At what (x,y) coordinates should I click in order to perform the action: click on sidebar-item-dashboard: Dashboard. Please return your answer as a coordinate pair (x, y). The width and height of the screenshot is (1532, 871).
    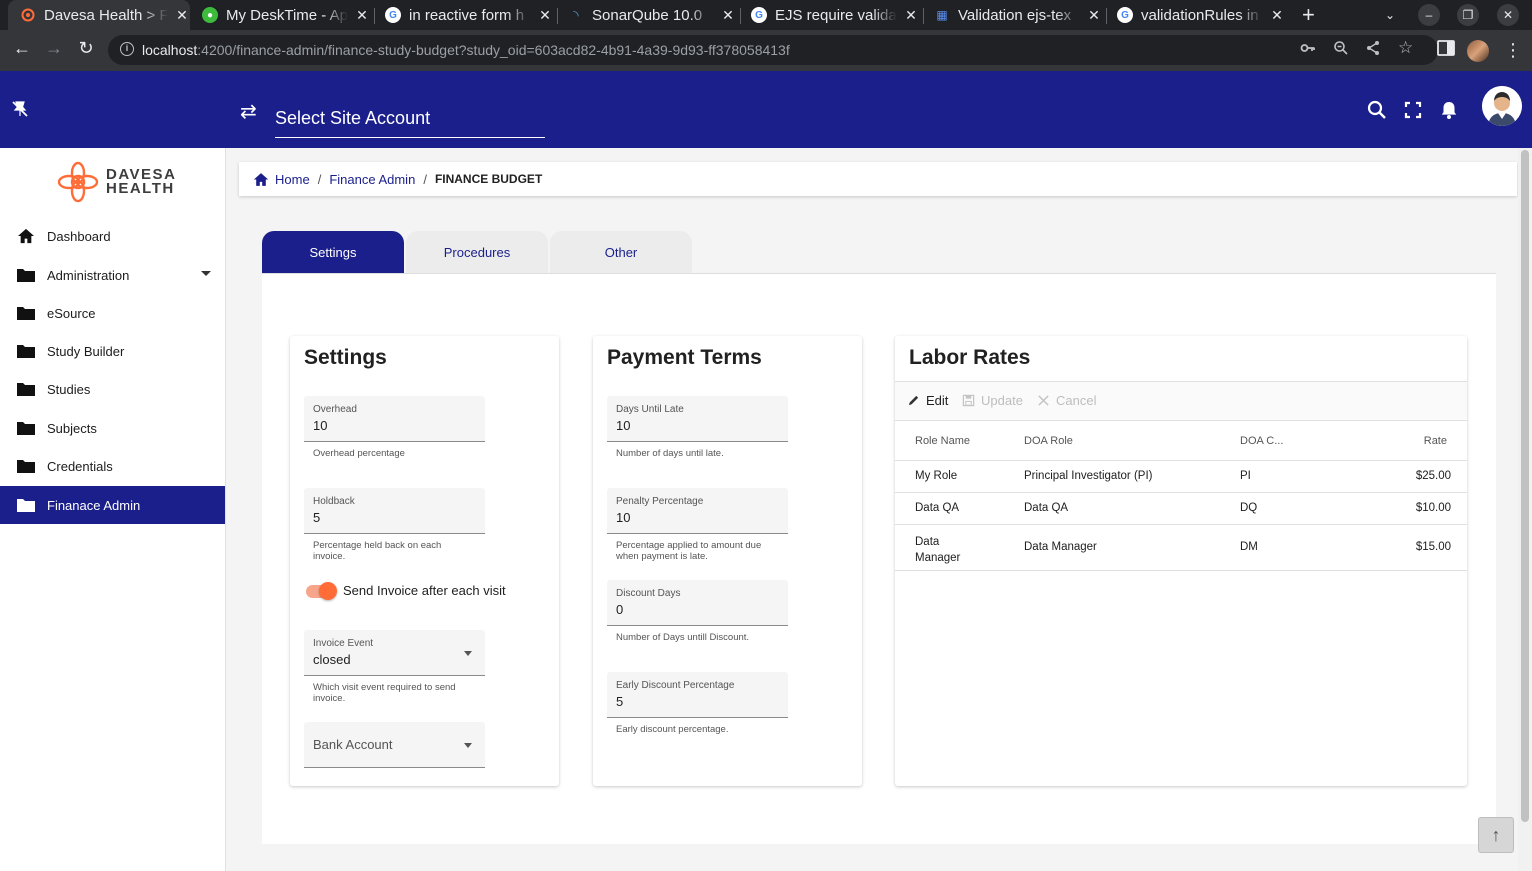
    Looking at the image, I should click on (112, 236).